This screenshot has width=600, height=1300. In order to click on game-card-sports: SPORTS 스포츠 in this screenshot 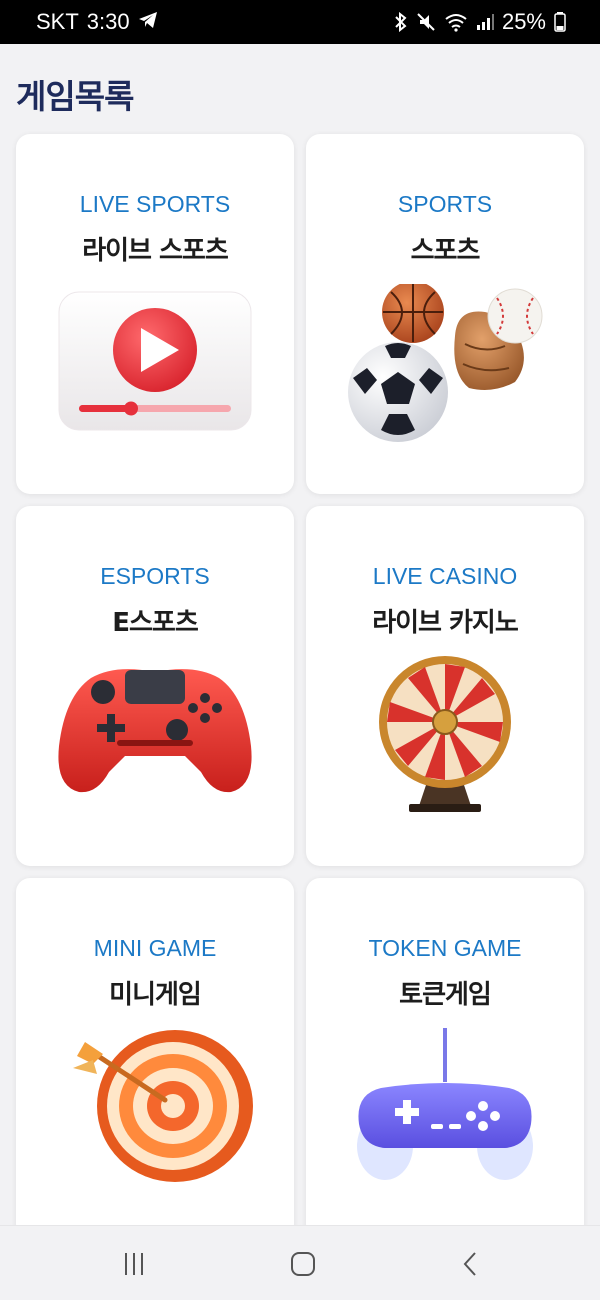, I will do `click(445, 314)`.